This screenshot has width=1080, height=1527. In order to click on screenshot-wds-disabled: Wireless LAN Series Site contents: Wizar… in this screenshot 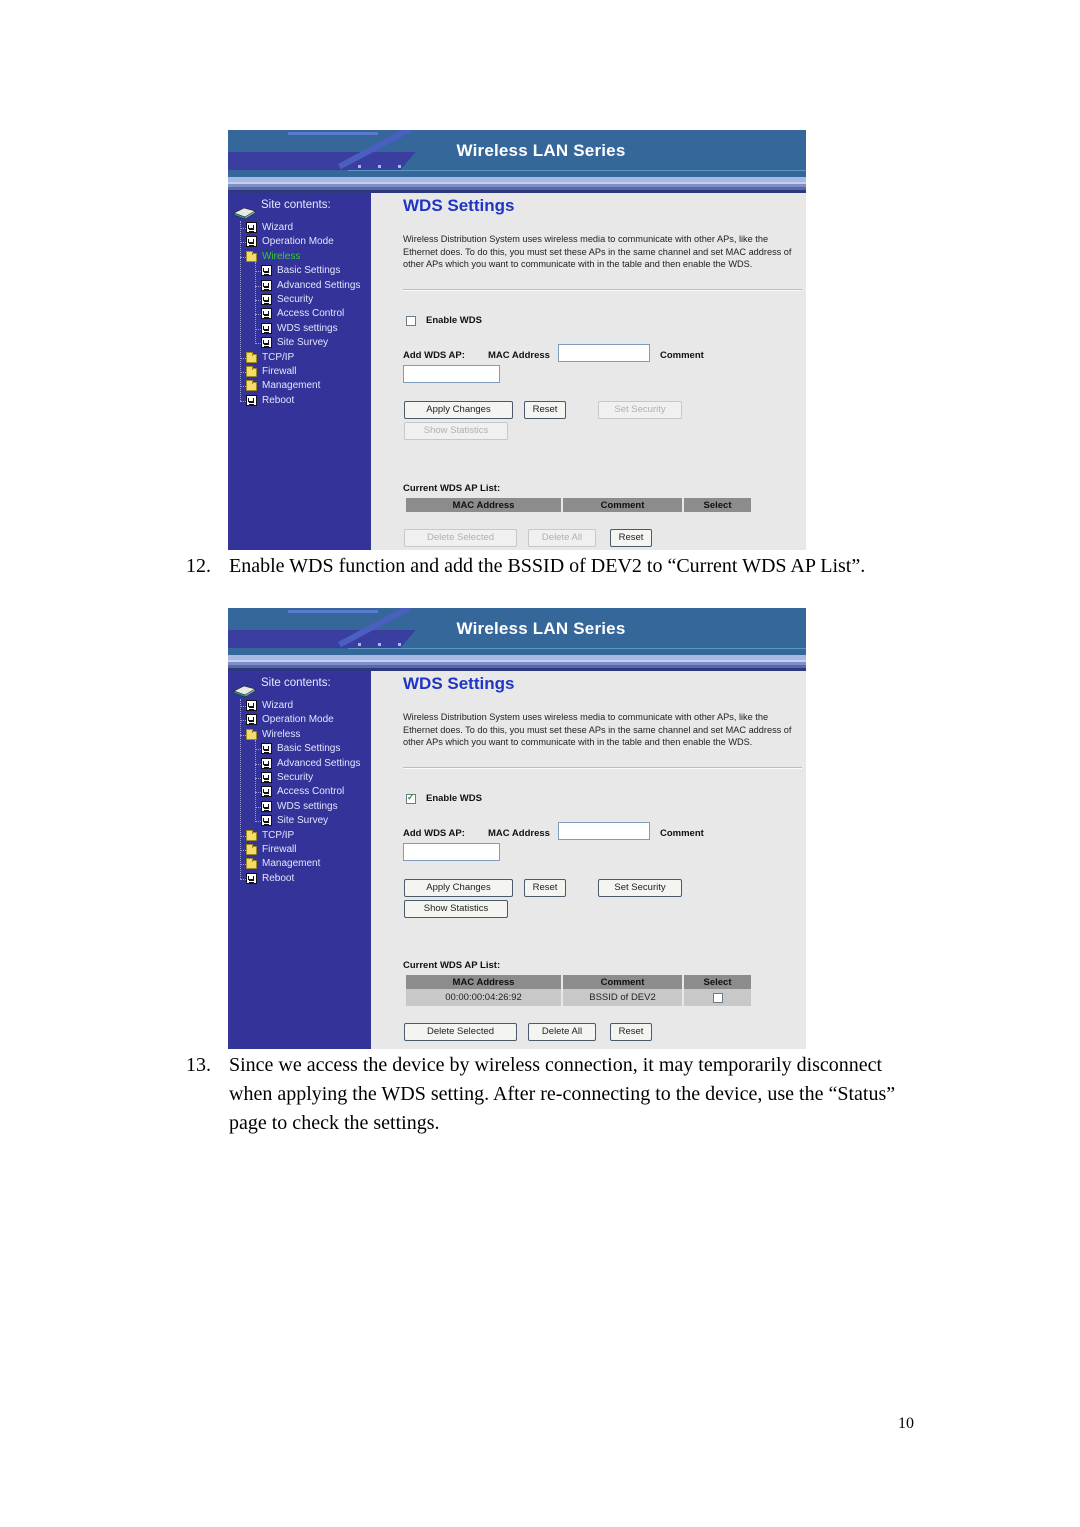, I will do `click(517, 340)`.